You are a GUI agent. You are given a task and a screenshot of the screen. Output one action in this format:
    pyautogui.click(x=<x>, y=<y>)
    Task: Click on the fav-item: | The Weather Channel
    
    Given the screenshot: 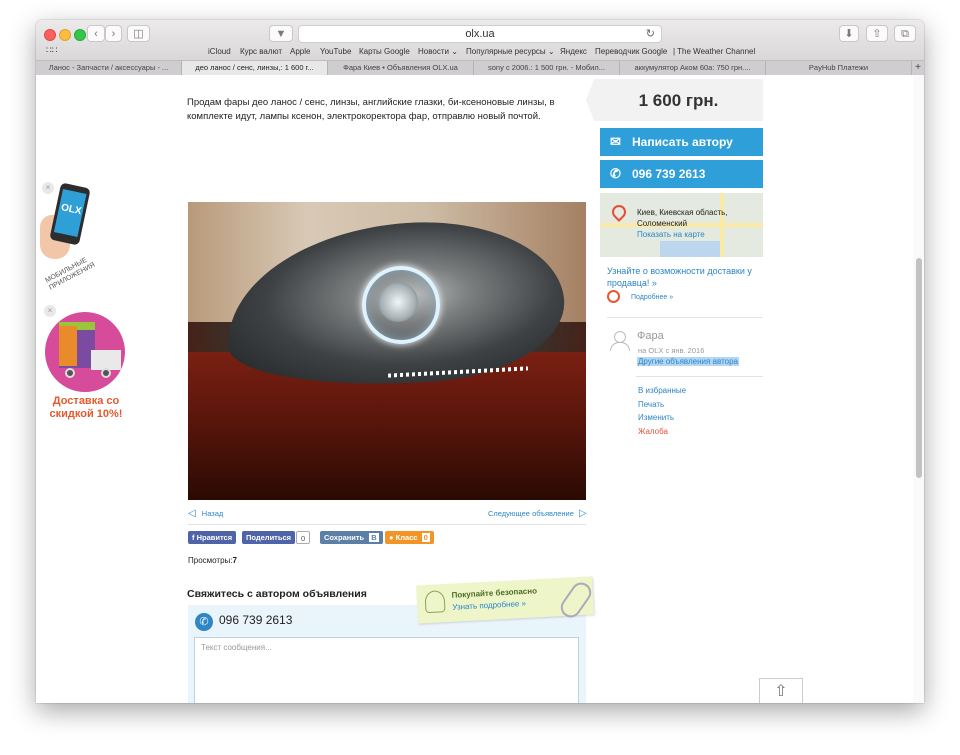 What is the action you would take?
    pyautogui.click(x=714, y=51)
    